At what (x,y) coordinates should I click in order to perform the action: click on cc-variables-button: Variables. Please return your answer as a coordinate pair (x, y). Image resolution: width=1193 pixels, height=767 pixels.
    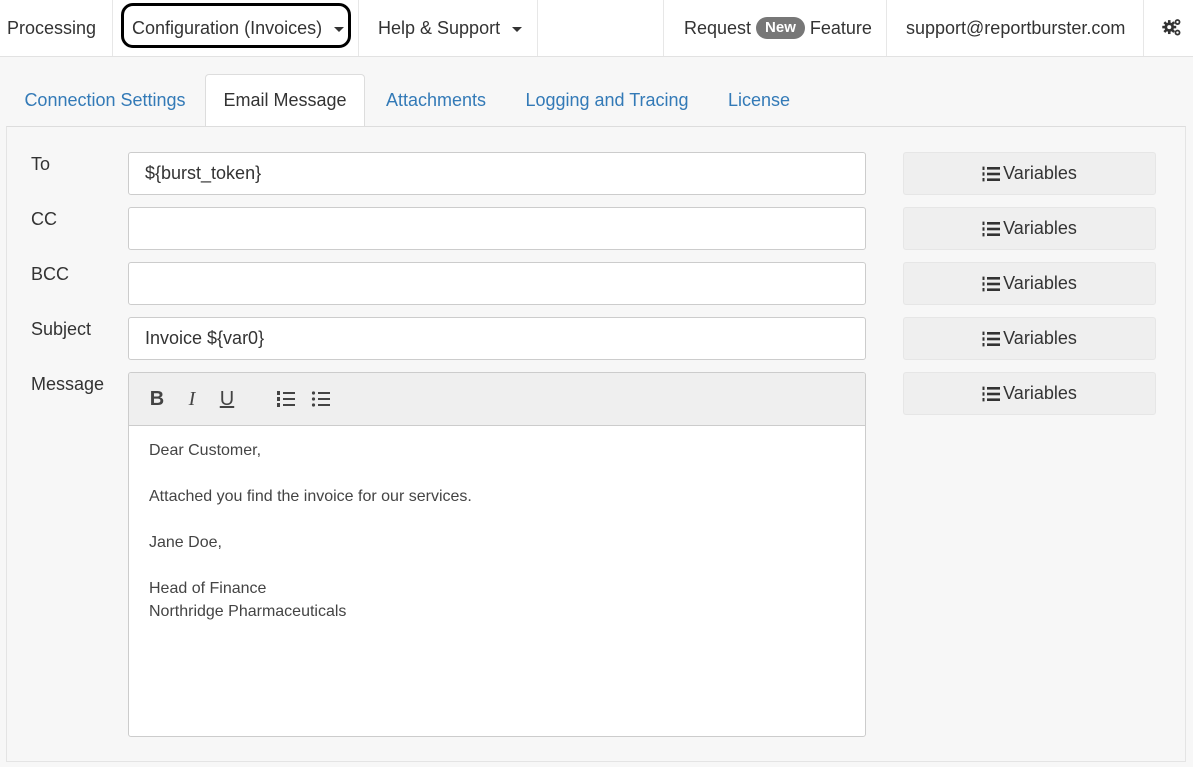
    Looking at the image, I should click on (1029, 228).